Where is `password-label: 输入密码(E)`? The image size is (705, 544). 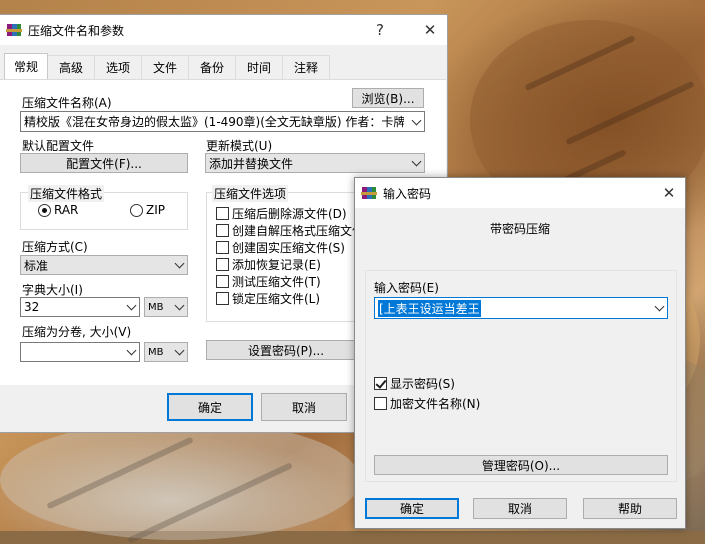
password-label: 输入密码(E) is located at coordinates (406, 288).